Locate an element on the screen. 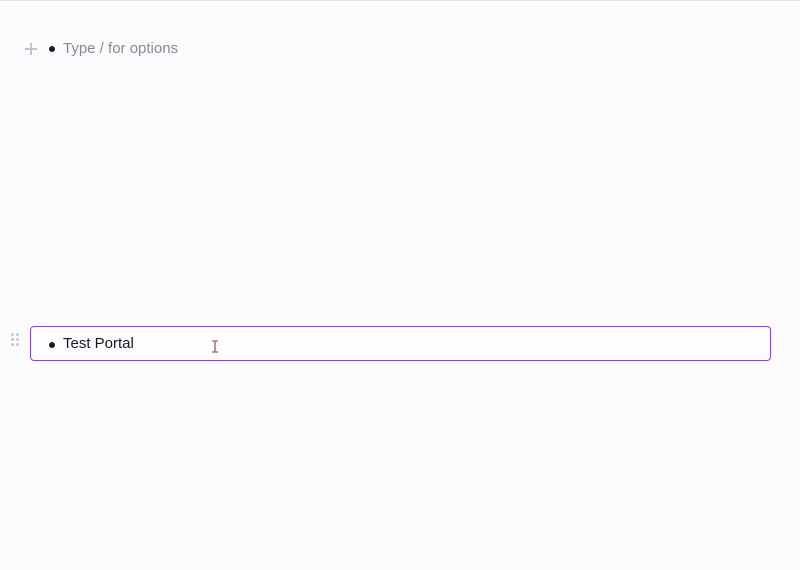 The image size is (800, 570). top-divider is located at coordinates (400, 0).